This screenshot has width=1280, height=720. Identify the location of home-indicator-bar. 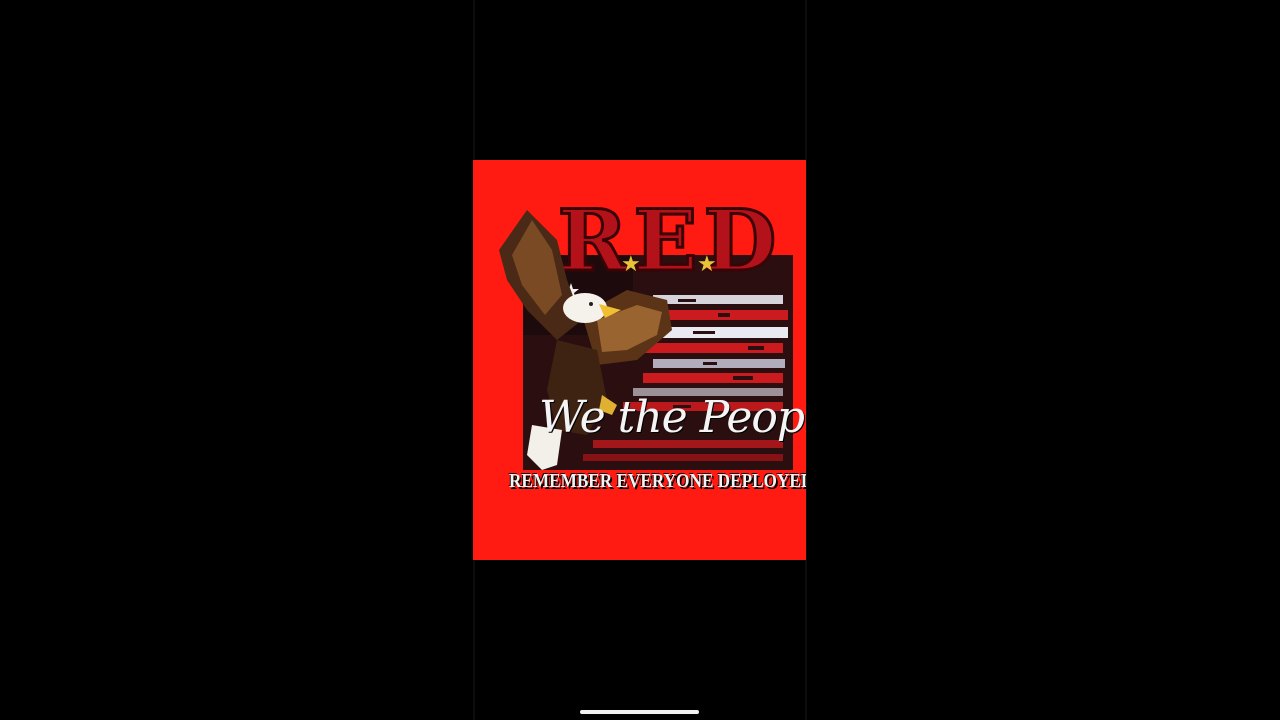
(639, 712).